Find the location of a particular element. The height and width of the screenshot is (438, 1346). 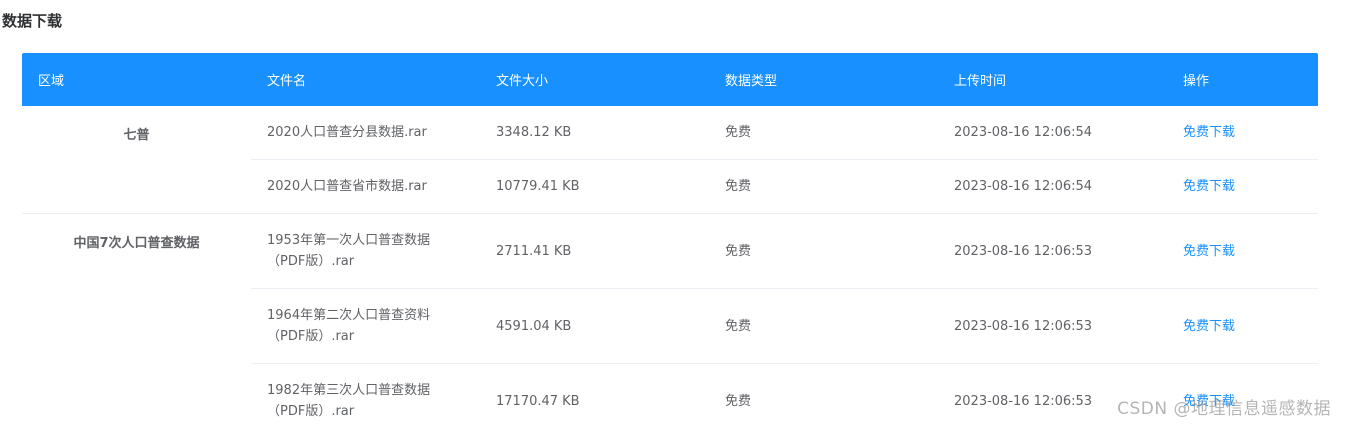

file-size: 17170.47 KB is located at coordinates (538, 401).